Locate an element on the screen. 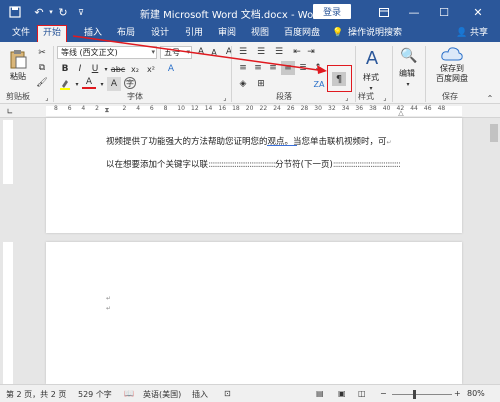 The image size is (500, 402). ruler-number: 24 is located at coordinates (277, 108).